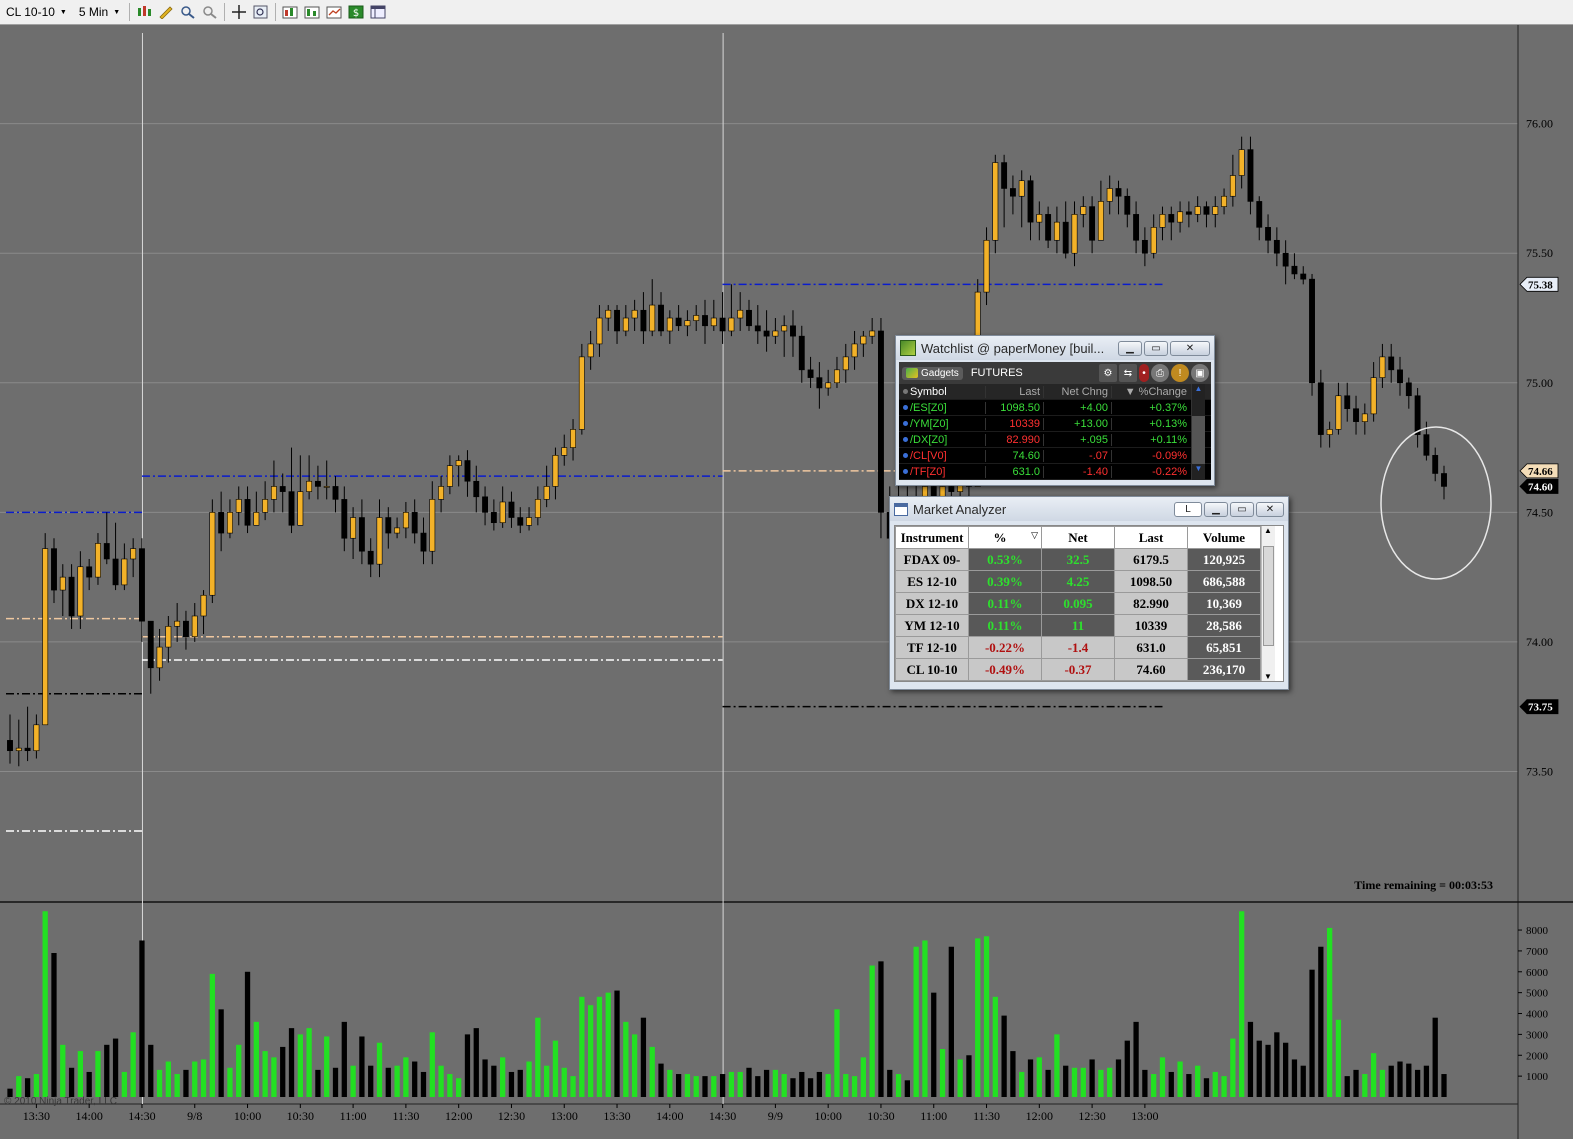 This screenshot has width=1573, height=1139. What do you see at coordinates (932, 669) in the screenshot?
I see `instrument-cell: CL 10-10` at bounding box center [932, 669].